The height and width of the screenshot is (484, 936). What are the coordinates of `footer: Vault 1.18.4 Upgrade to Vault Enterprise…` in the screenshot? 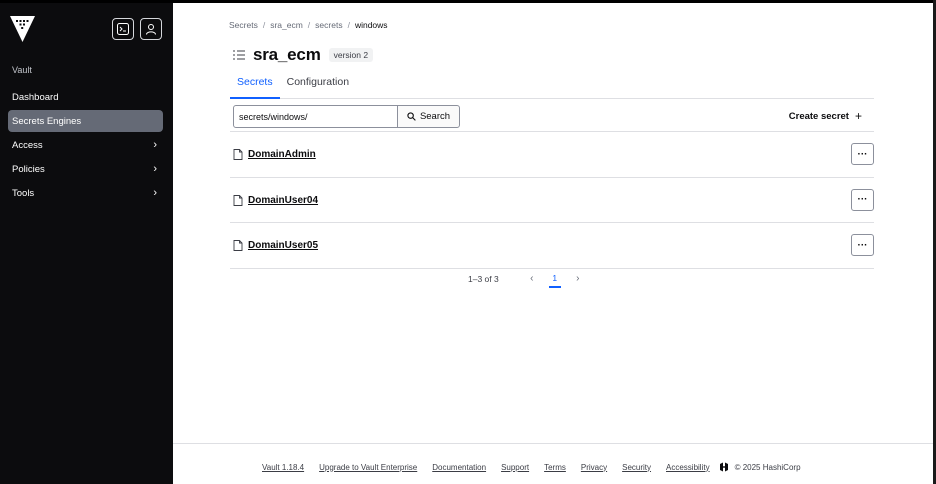 It's located at (553, 463).